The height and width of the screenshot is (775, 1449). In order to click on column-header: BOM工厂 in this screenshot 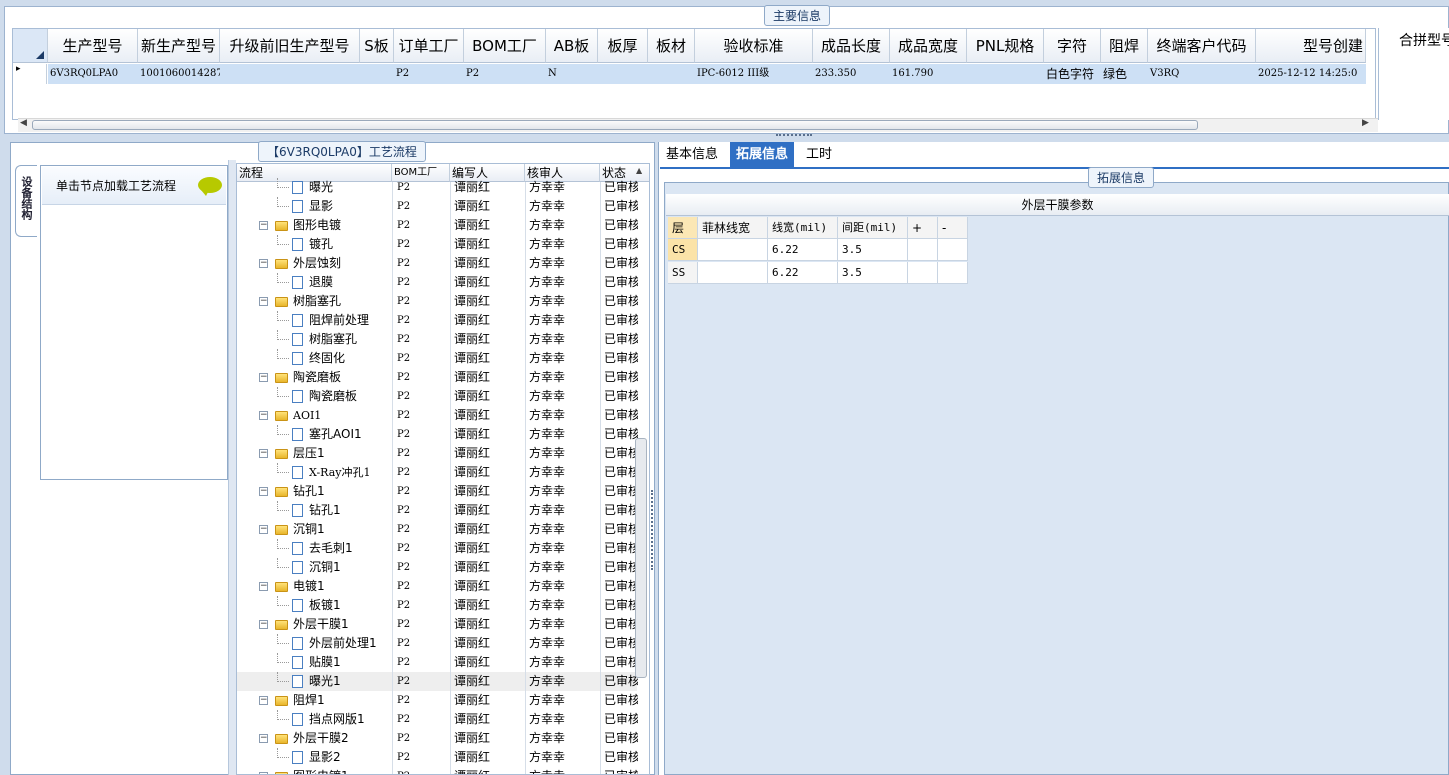, I will do `click(505, 46)`.